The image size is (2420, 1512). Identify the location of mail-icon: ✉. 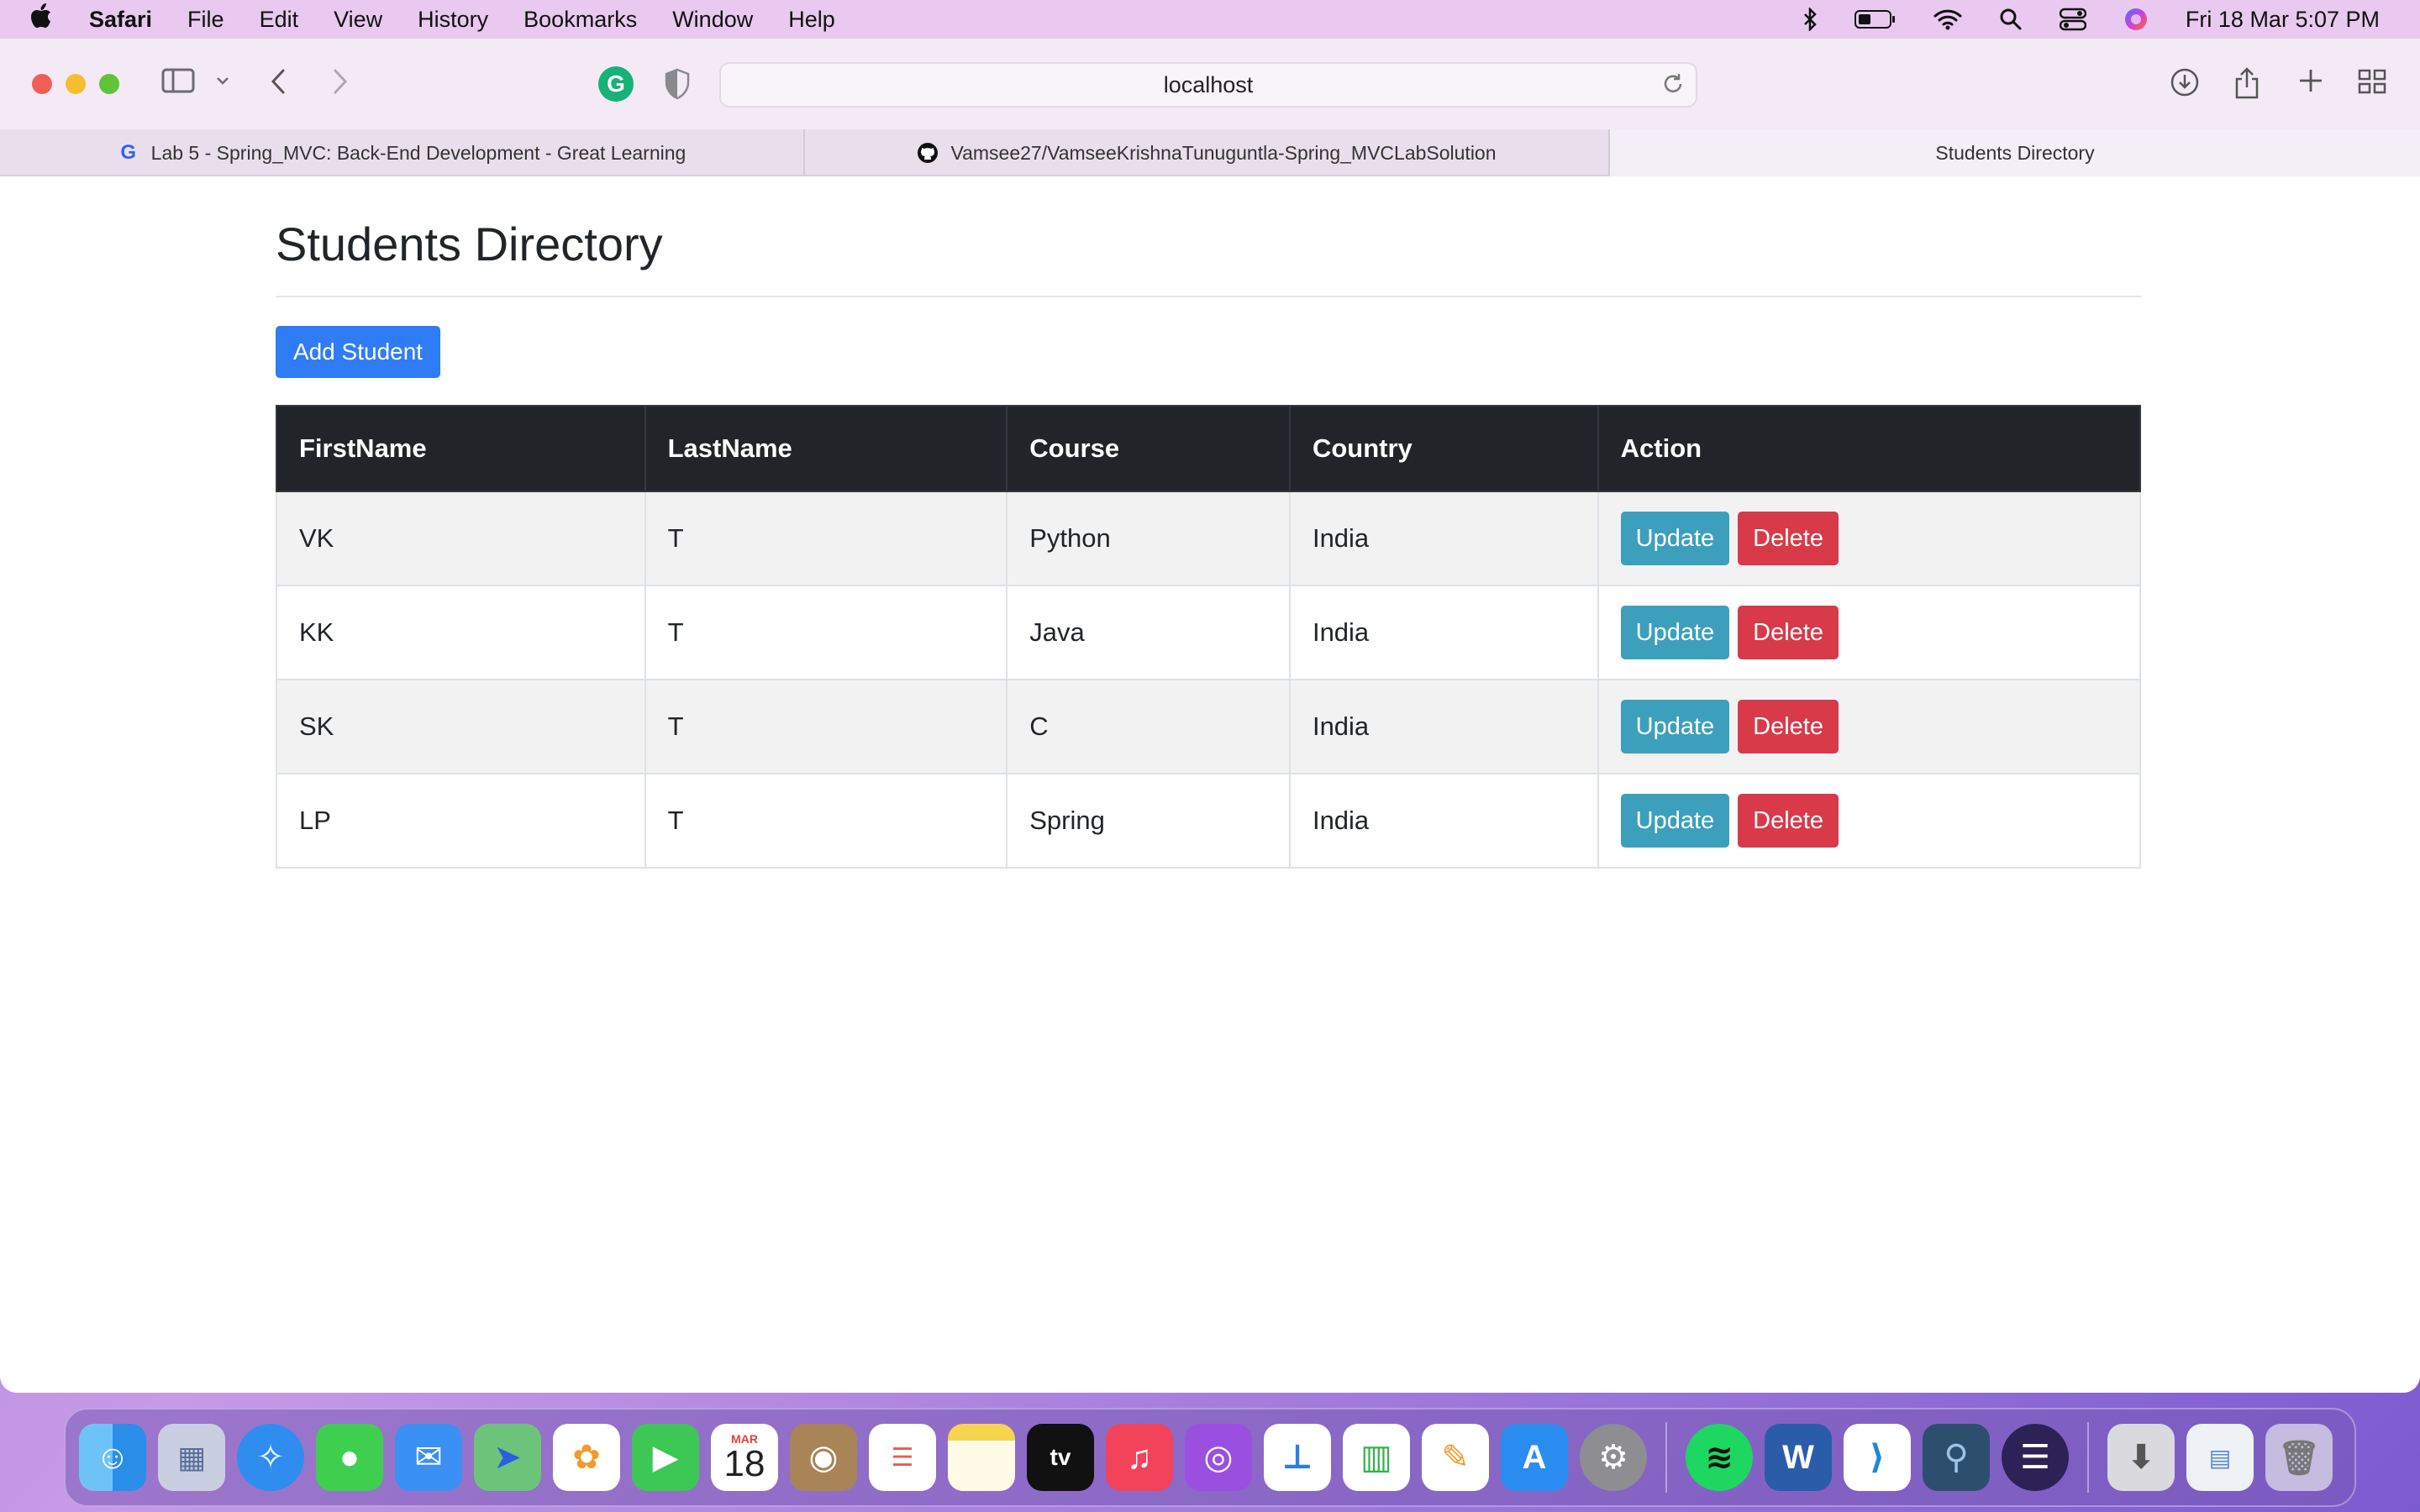
(428, 1457).